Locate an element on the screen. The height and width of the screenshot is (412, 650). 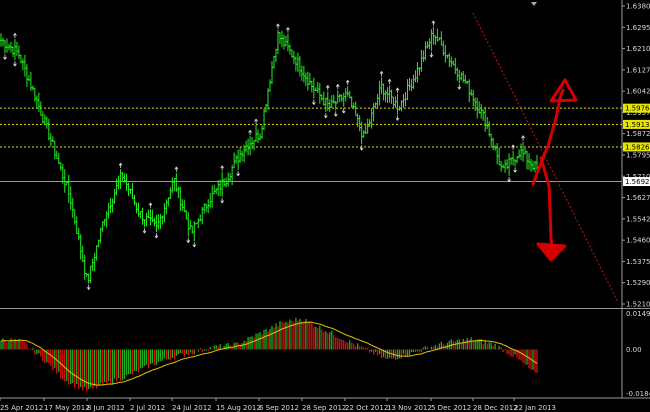
price-tick-label: 1.63800 is located at coordinates (638, 7).